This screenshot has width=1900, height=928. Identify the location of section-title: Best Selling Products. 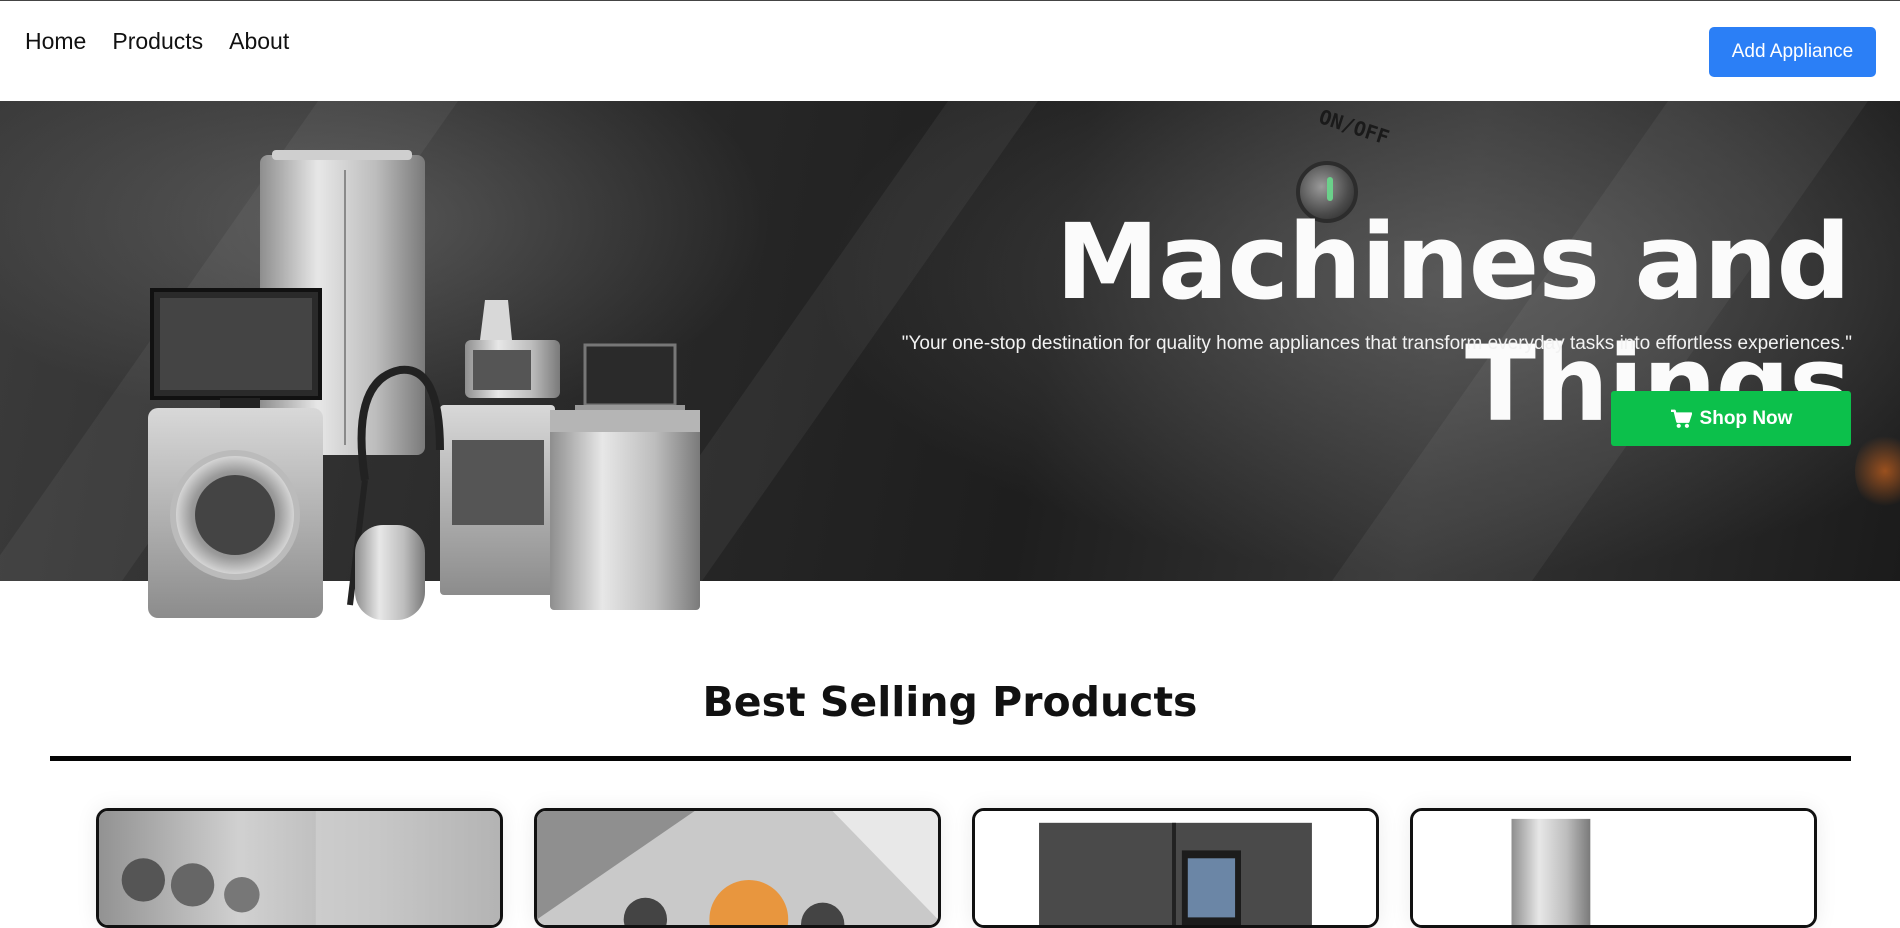
(950, 702).